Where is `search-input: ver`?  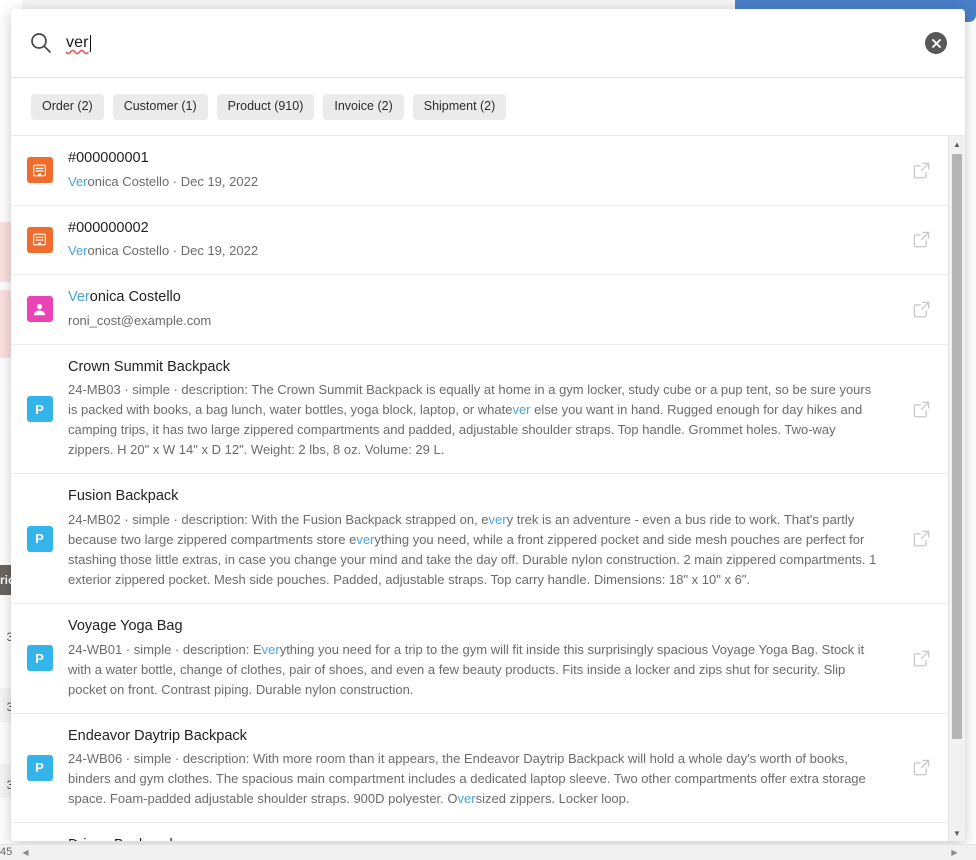
search-input: ver is located at coordinates (490, 43).